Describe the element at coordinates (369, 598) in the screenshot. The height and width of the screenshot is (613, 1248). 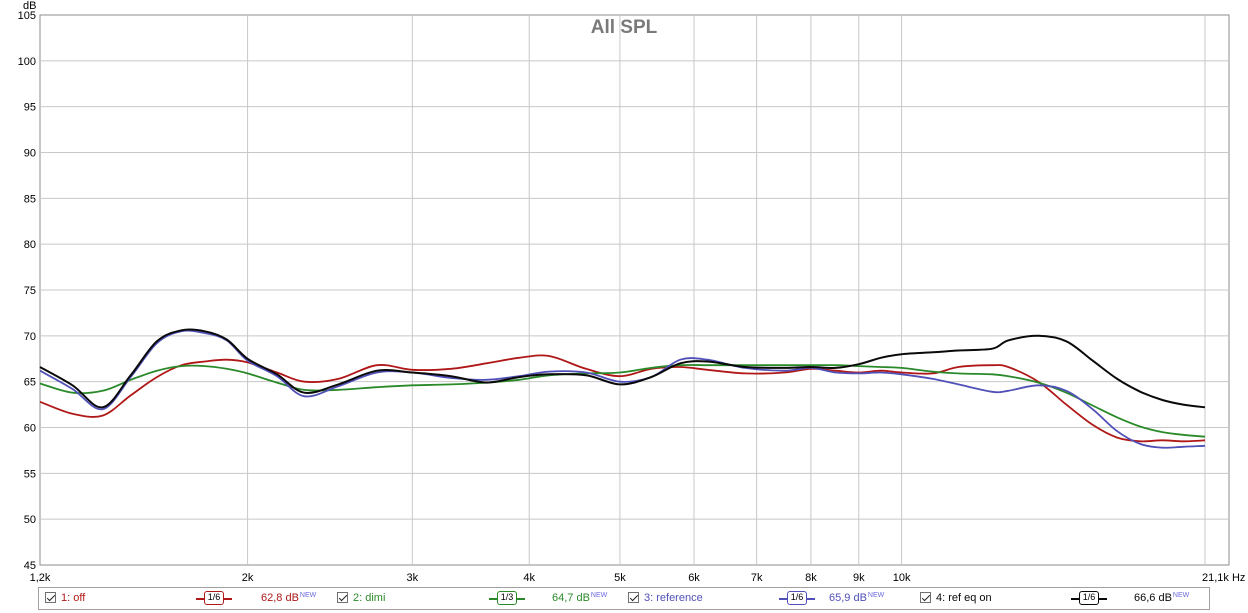
I see `legend-label-dimi: 2: dimi` at that location.